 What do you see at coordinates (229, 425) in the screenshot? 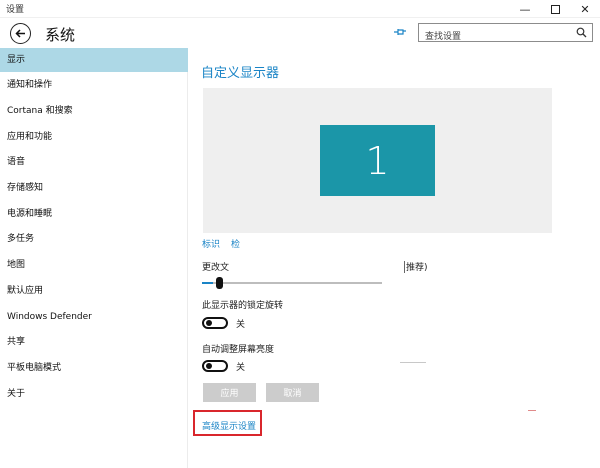
I see `advanced-display-settings-link: 高级显示设置` at bounding box center [229, 425].